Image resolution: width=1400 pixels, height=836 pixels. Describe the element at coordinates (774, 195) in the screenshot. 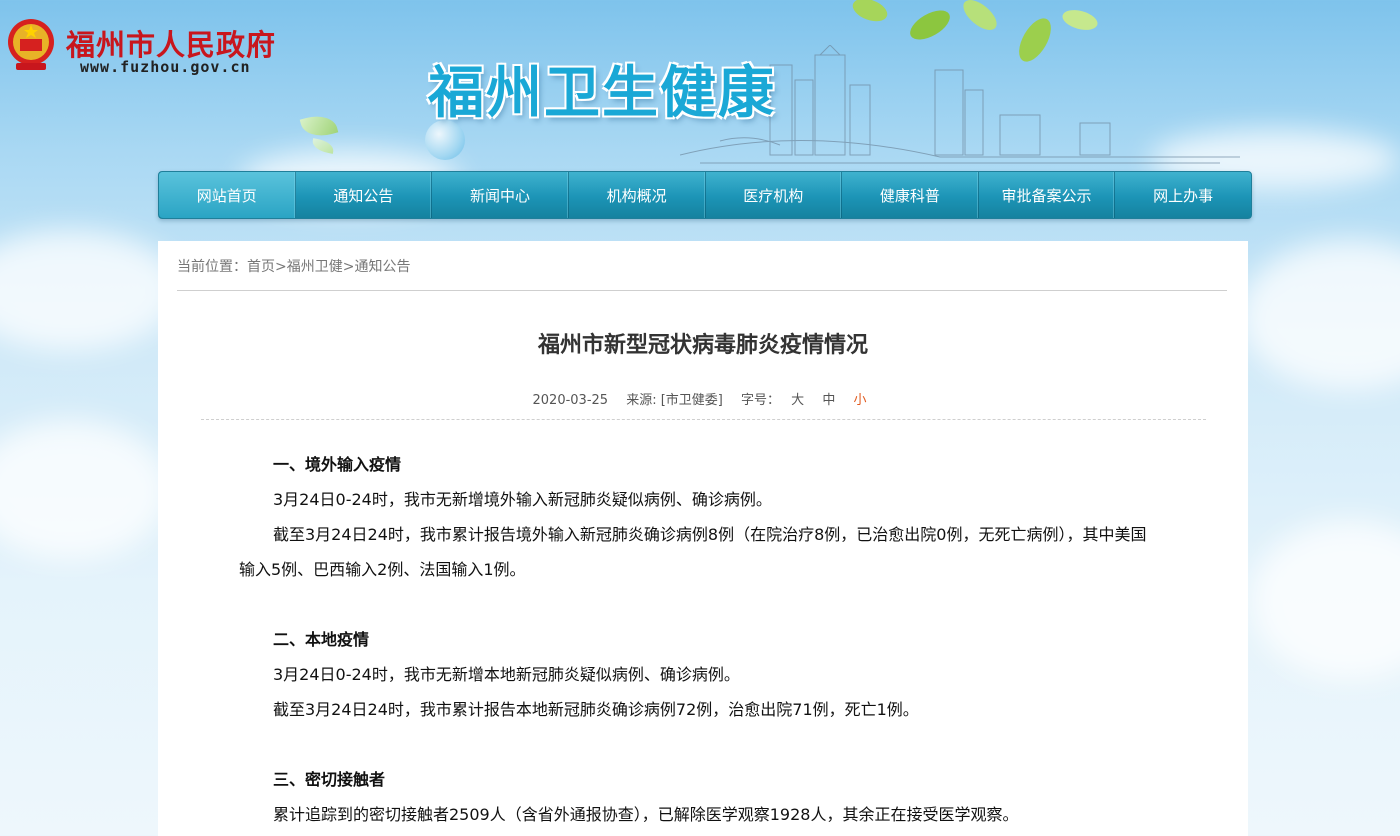

I see `nav-item-medical-institutions: 医疗机构` at that location.